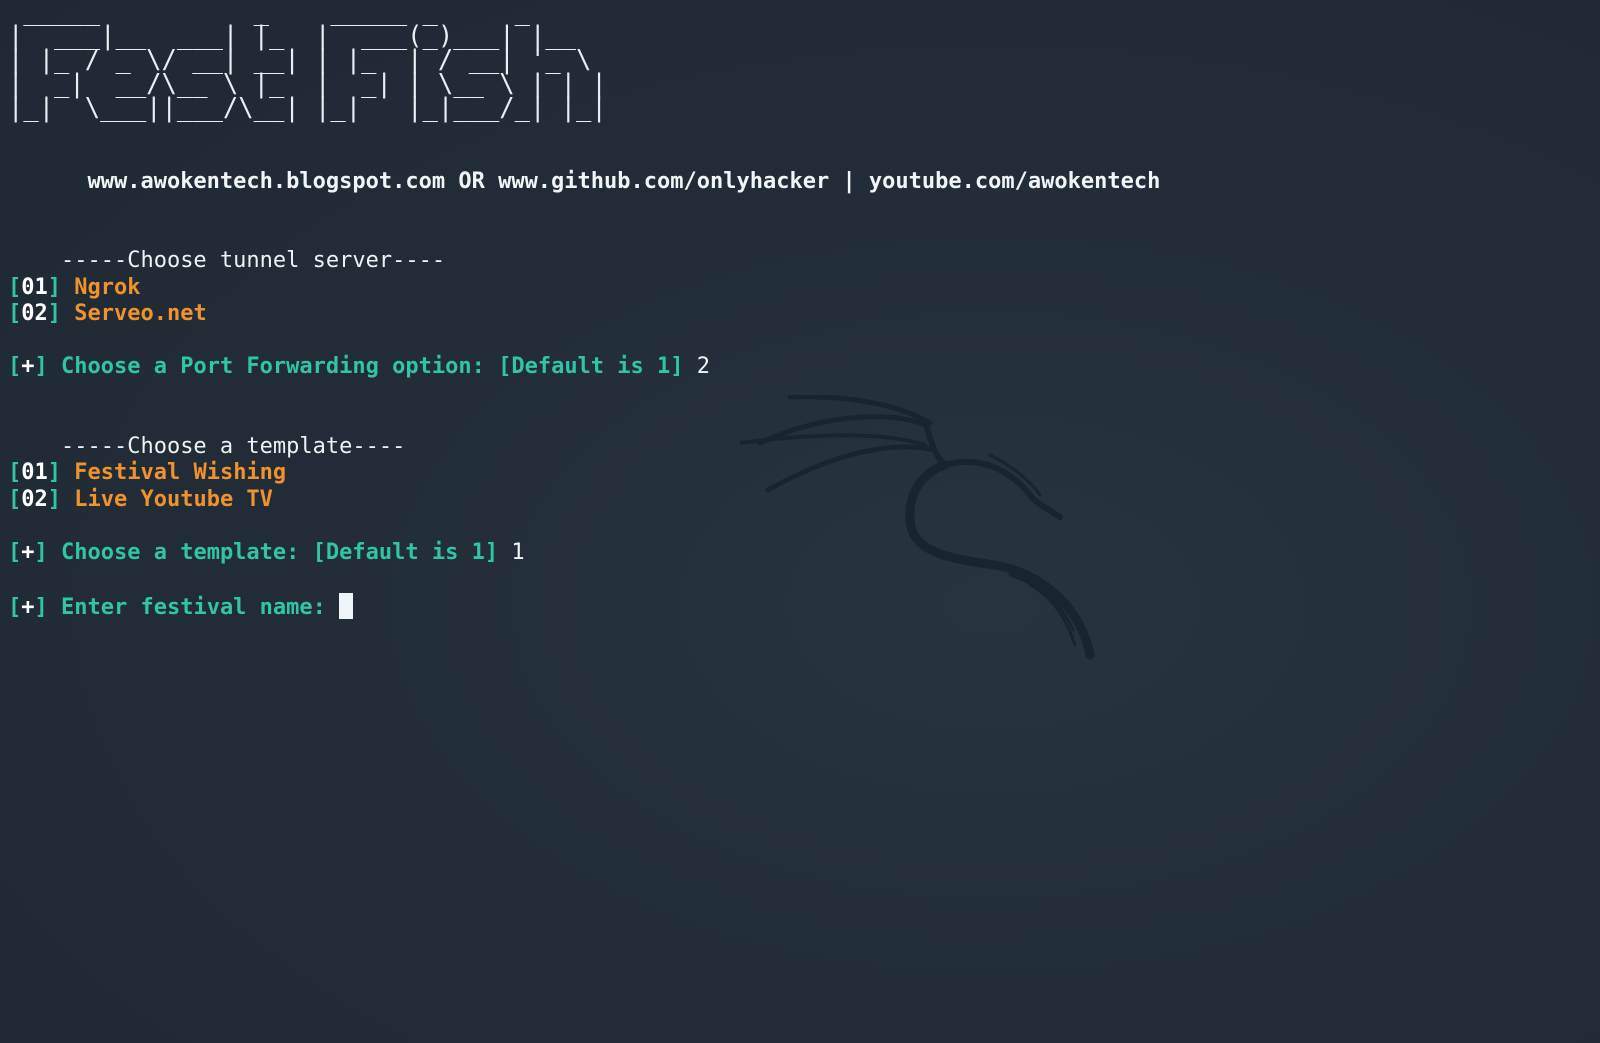  I want to click on template-header-text: -----Choose a template----, so click(233, 446).